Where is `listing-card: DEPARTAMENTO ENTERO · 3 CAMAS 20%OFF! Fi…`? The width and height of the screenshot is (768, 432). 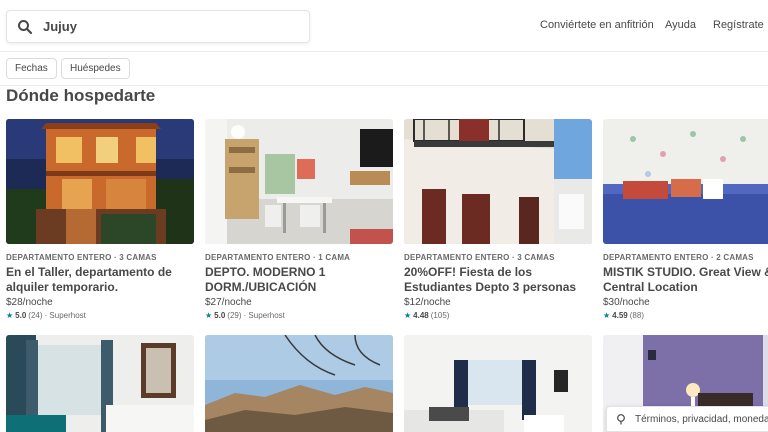 listing-card: DEPARTAMENTO ENTERO · 3 CAMAS 20%OFF! Fi… is located at coordinates (498, 219).